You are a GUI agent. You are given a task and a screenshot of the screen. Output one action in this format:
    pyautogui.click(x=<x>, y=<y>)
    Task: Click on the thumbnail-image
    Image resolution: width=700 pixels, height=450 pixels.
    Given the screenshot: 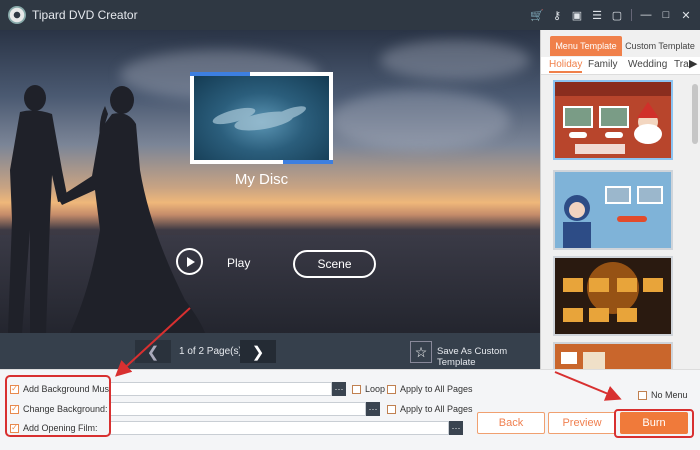 What is the action you would take?
    pyautogui.click(x=261, y=118)
    